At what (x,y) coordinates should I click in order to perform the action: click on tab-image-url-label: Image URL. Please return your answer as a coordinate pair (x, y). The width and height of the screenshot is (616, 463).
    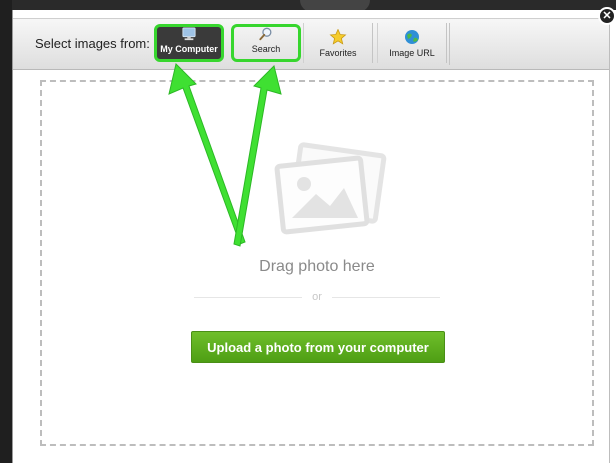
    Looking at the image, I should click on (412, 53).